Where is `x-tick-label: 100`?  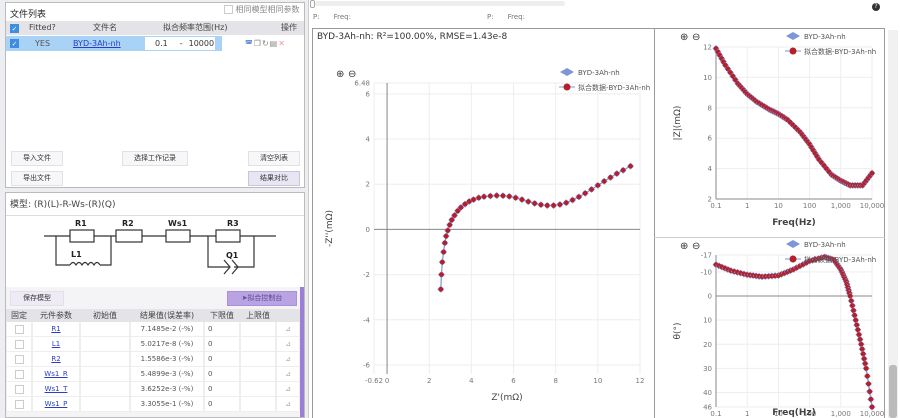 x-tick-label: 100 is located at coordinates (809, 206).